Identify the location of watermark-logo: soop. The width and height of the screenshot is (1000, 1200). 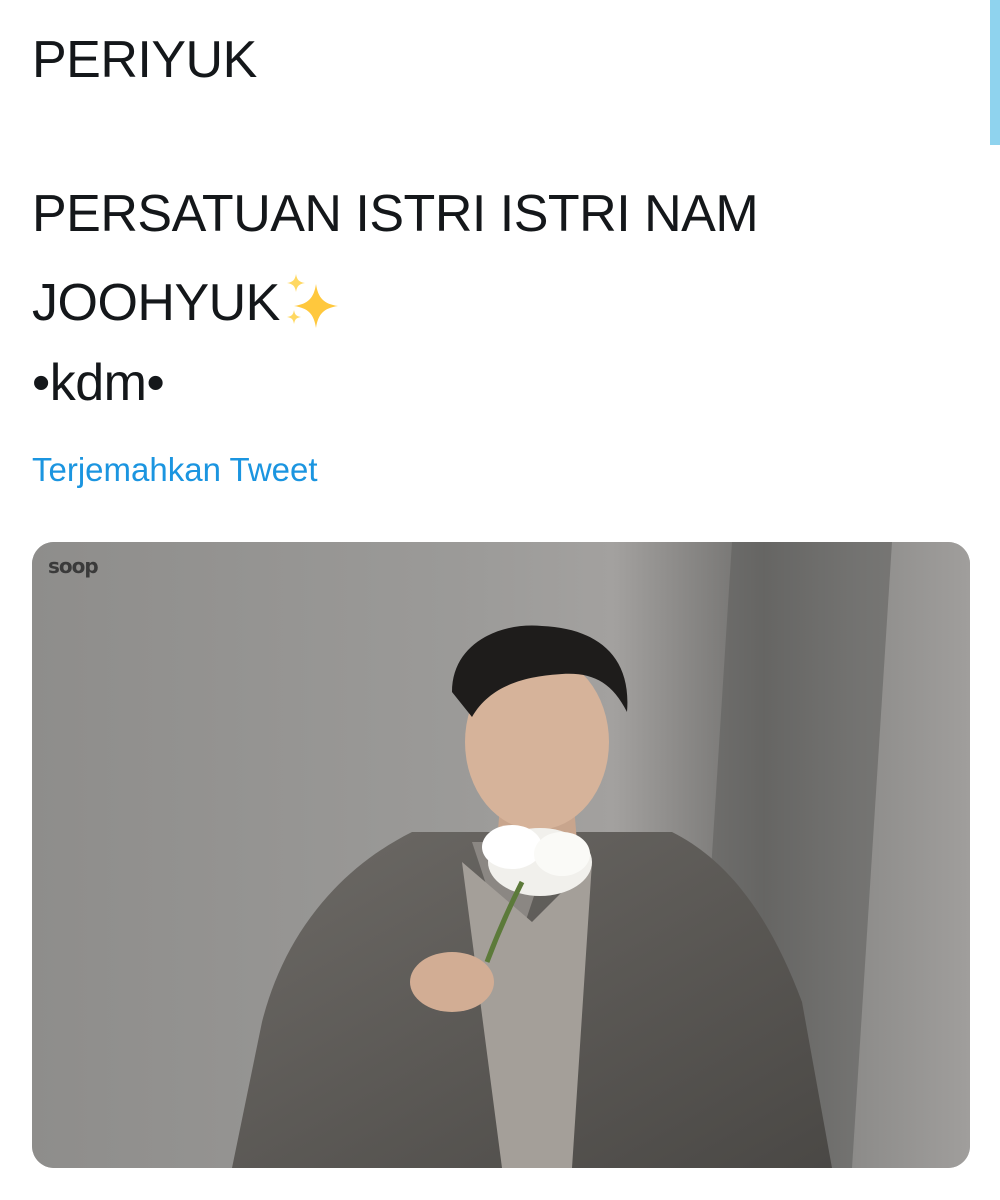
(73, 566).